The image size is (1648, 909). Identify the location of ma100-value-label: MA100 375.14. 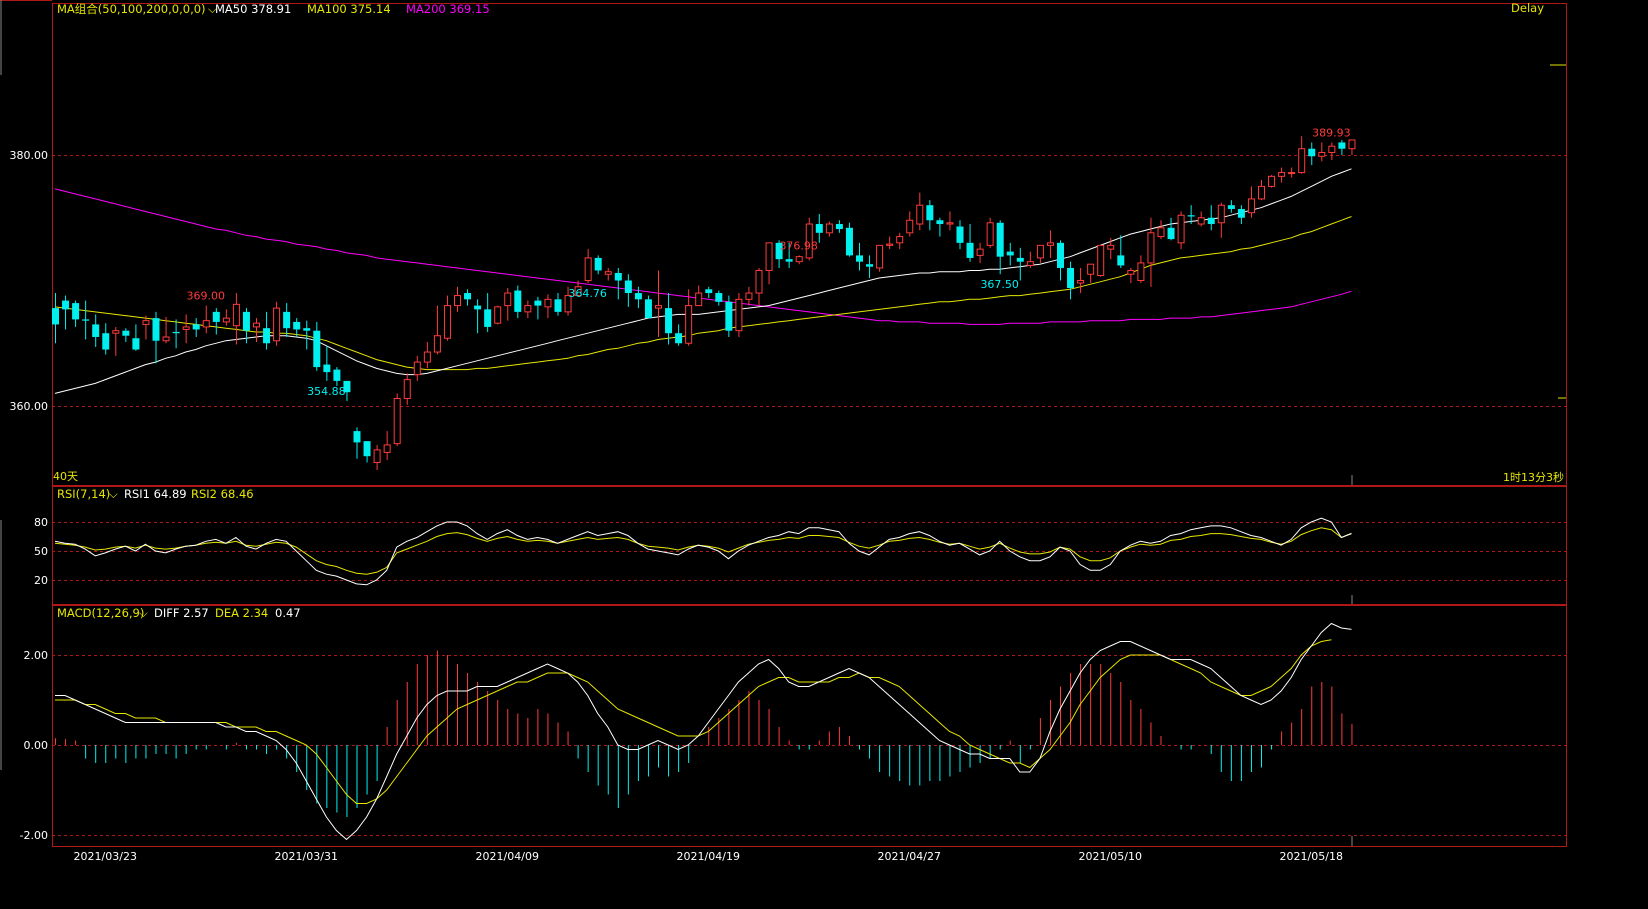
(349, 9).